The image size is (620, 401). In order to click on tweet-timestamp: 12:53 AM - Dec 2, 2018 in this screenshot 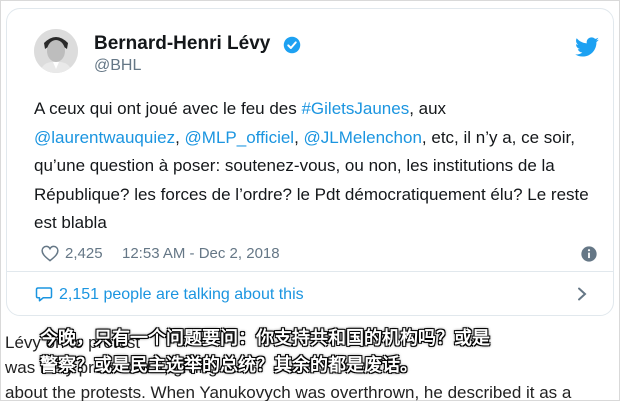, I will do `click(201, 253)`.